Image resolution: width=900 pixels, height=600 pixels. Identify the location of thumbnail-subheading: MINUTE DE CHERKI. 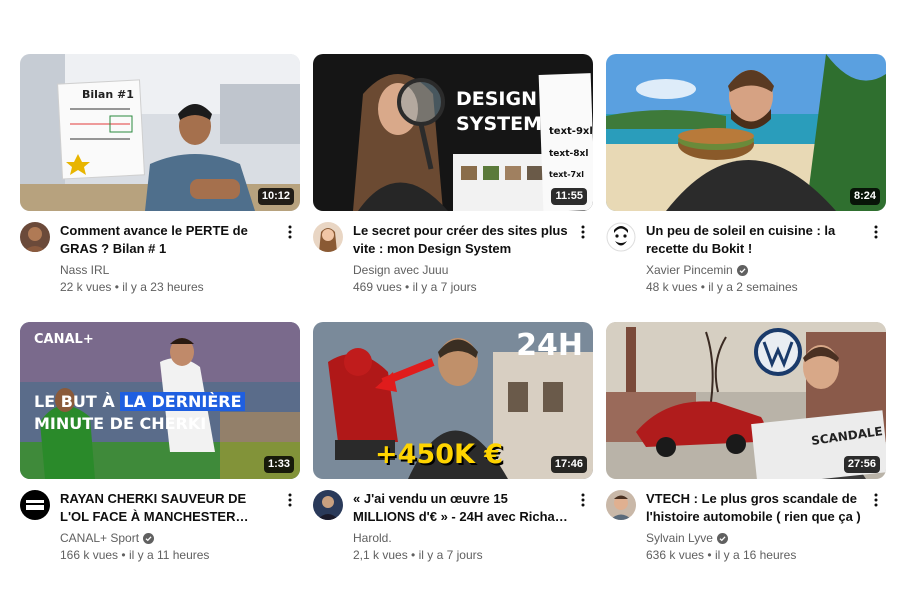
(120, 423).